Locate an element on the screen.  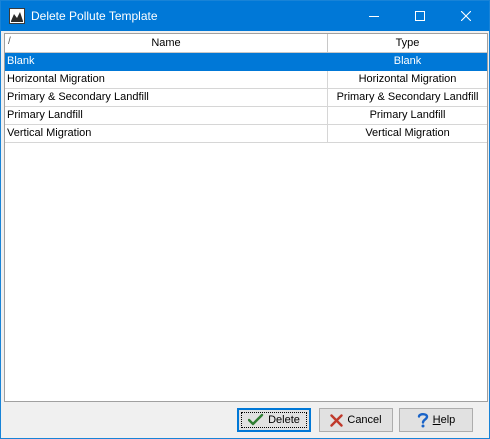
checkmark-icon is located at coordinates (256, 419).